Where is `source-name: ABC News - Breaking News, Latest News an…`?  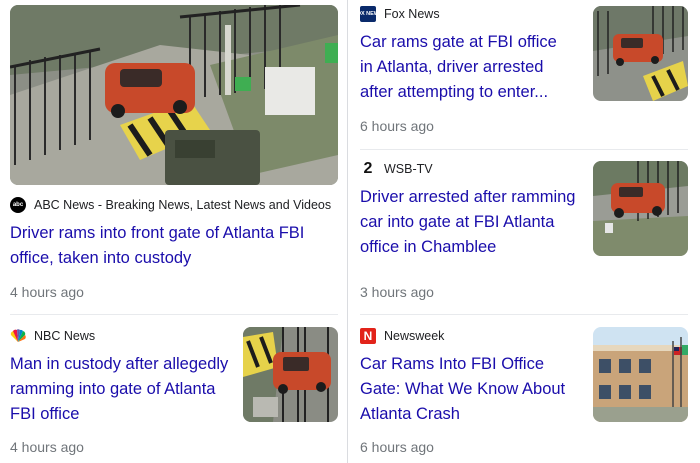
source-name: ABC News - Breaking News, Latest News an… is located at coordinates (183, 205).